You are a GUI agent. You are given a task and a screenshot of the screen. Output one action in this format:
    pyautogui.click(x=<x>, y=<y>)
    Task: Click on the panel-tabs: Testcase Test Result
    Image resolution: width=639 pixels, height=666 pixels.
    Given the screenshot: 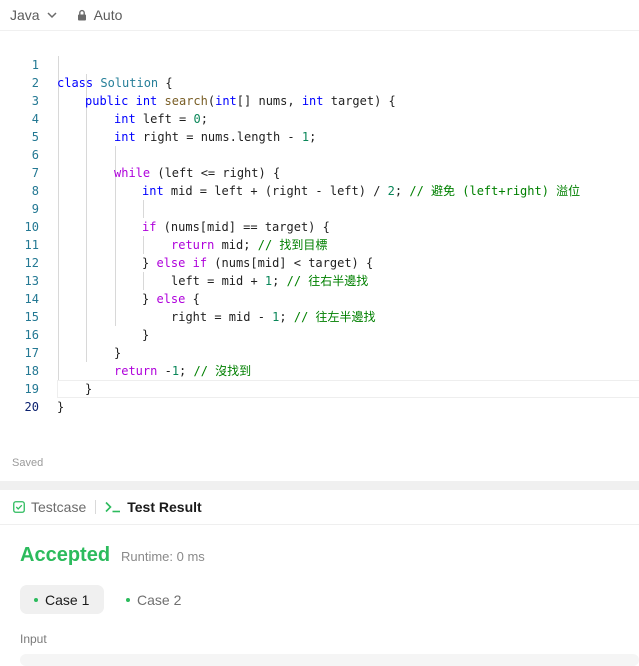 What is the action you would take?
    pyautogui.click(x=319, y=507)
    